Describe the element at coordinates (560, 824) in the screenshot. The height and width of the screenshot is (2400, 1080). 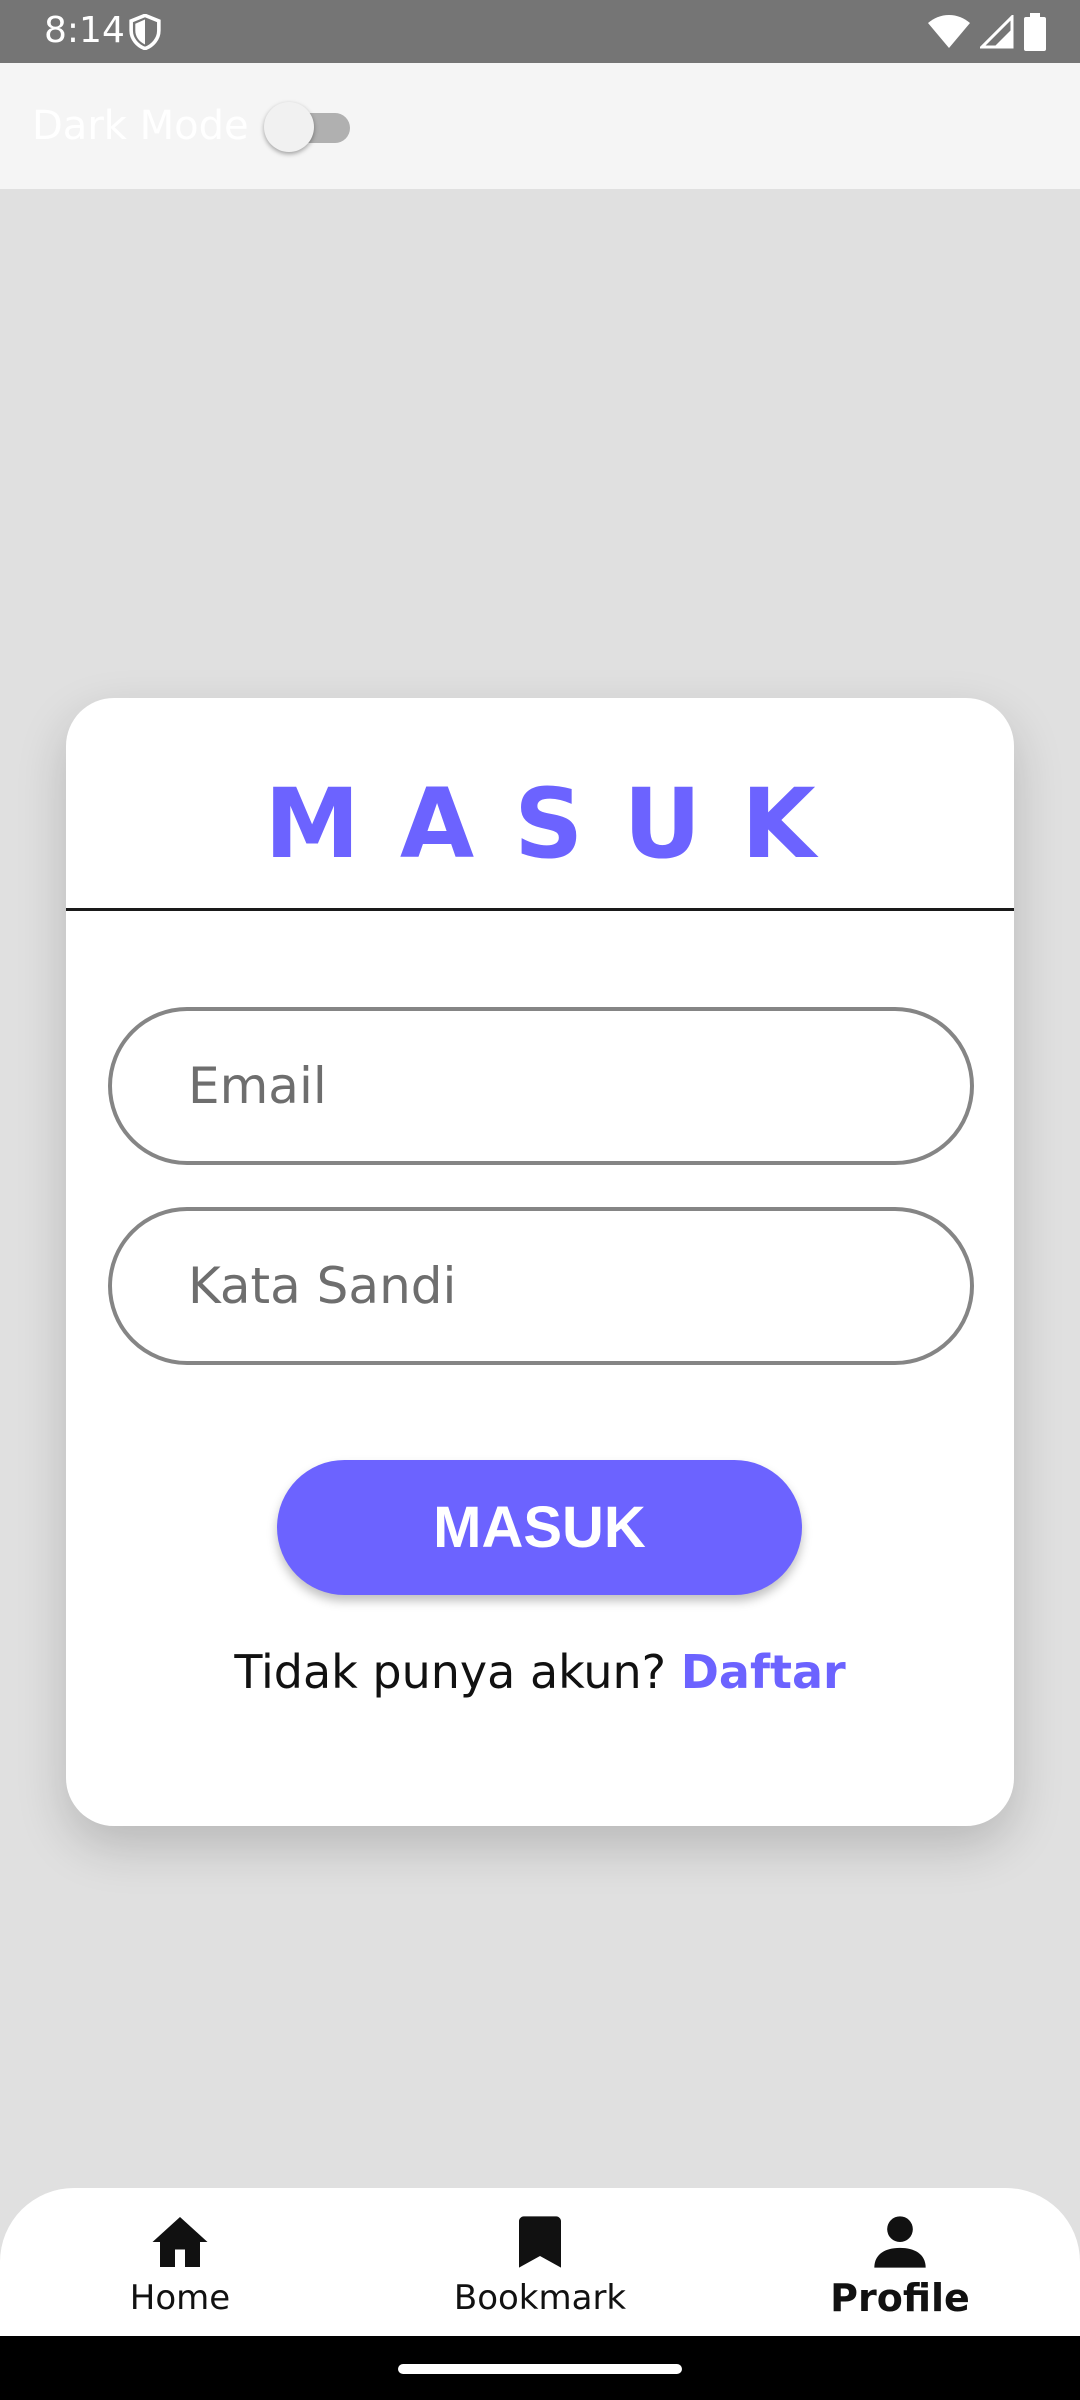
I see `login-title: MASUK` at that location.